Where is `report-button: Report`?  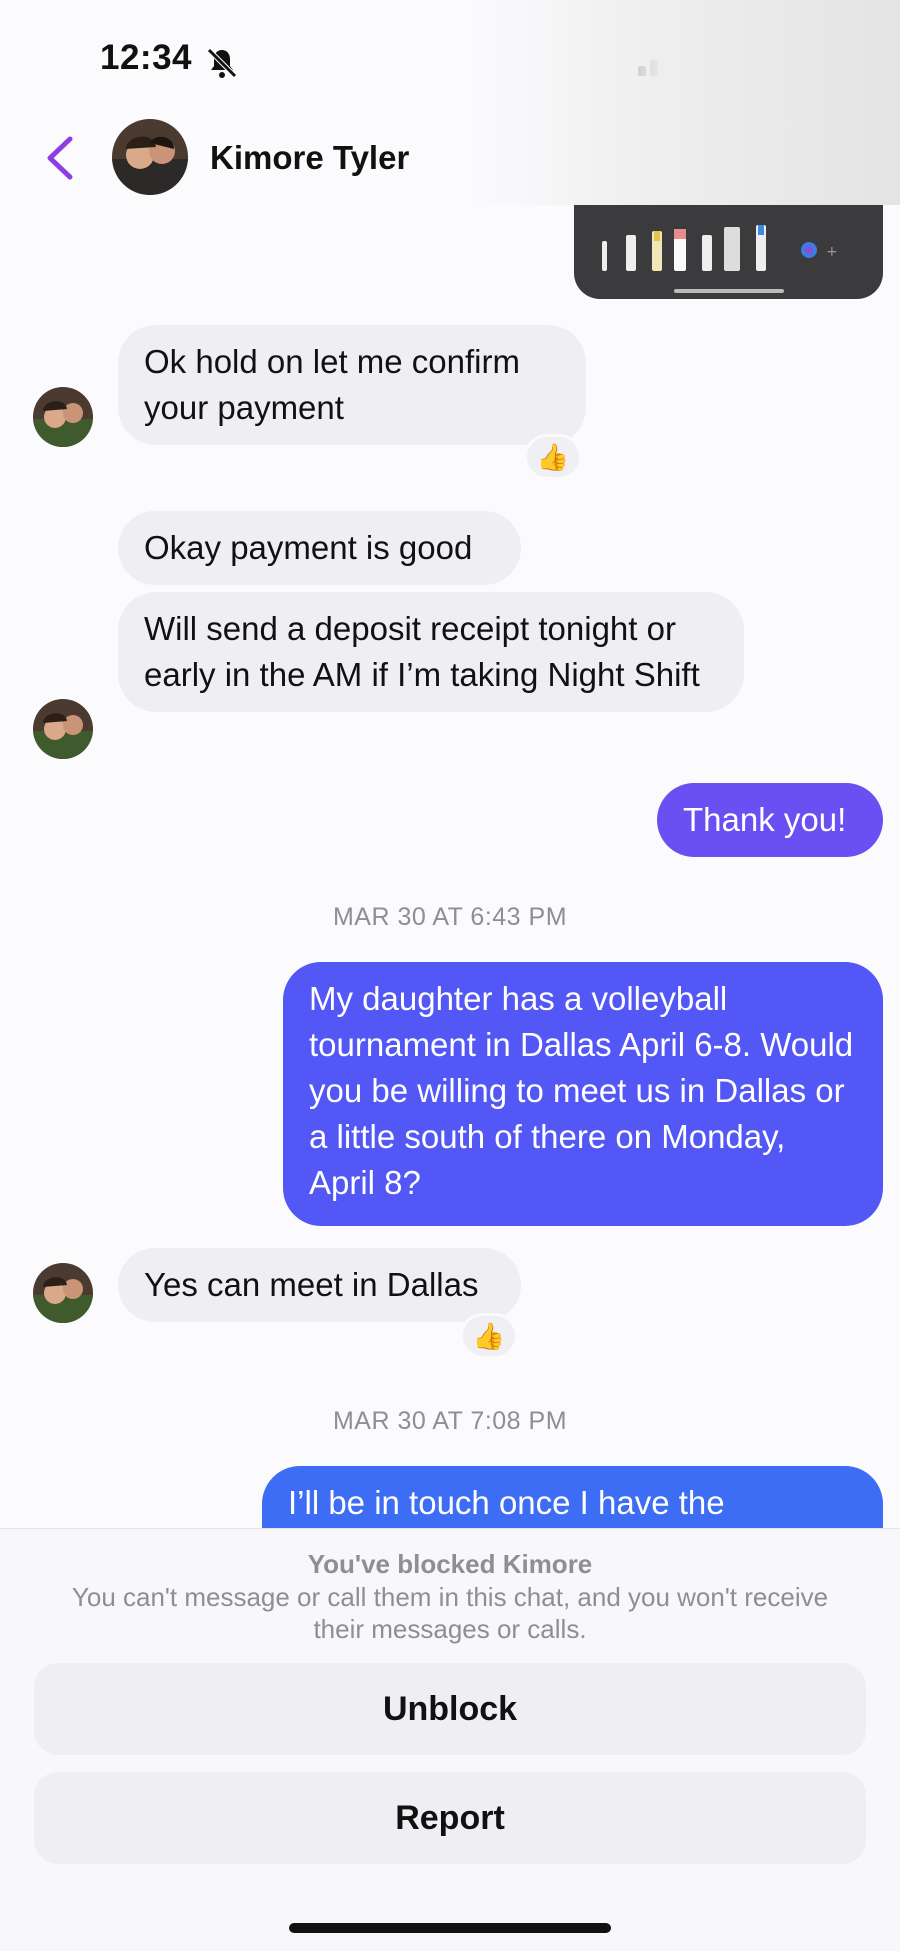 report-button: Report is located at coordinates (450, 1818).